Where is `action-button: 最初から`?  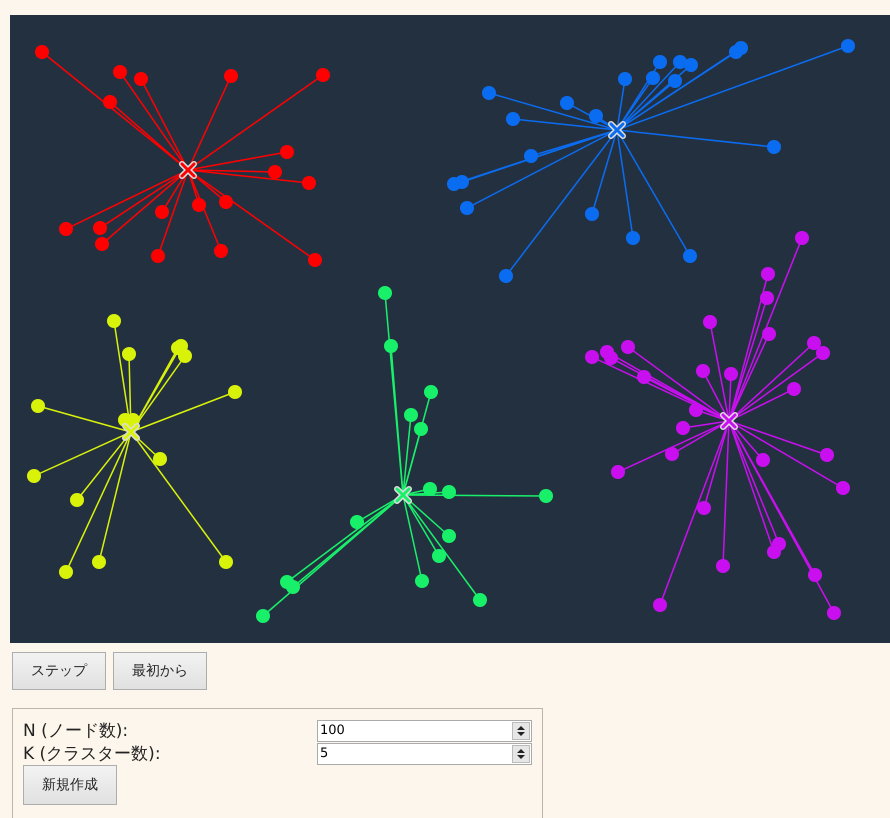
action-button: 最初から is located at coordinates (160, 671).